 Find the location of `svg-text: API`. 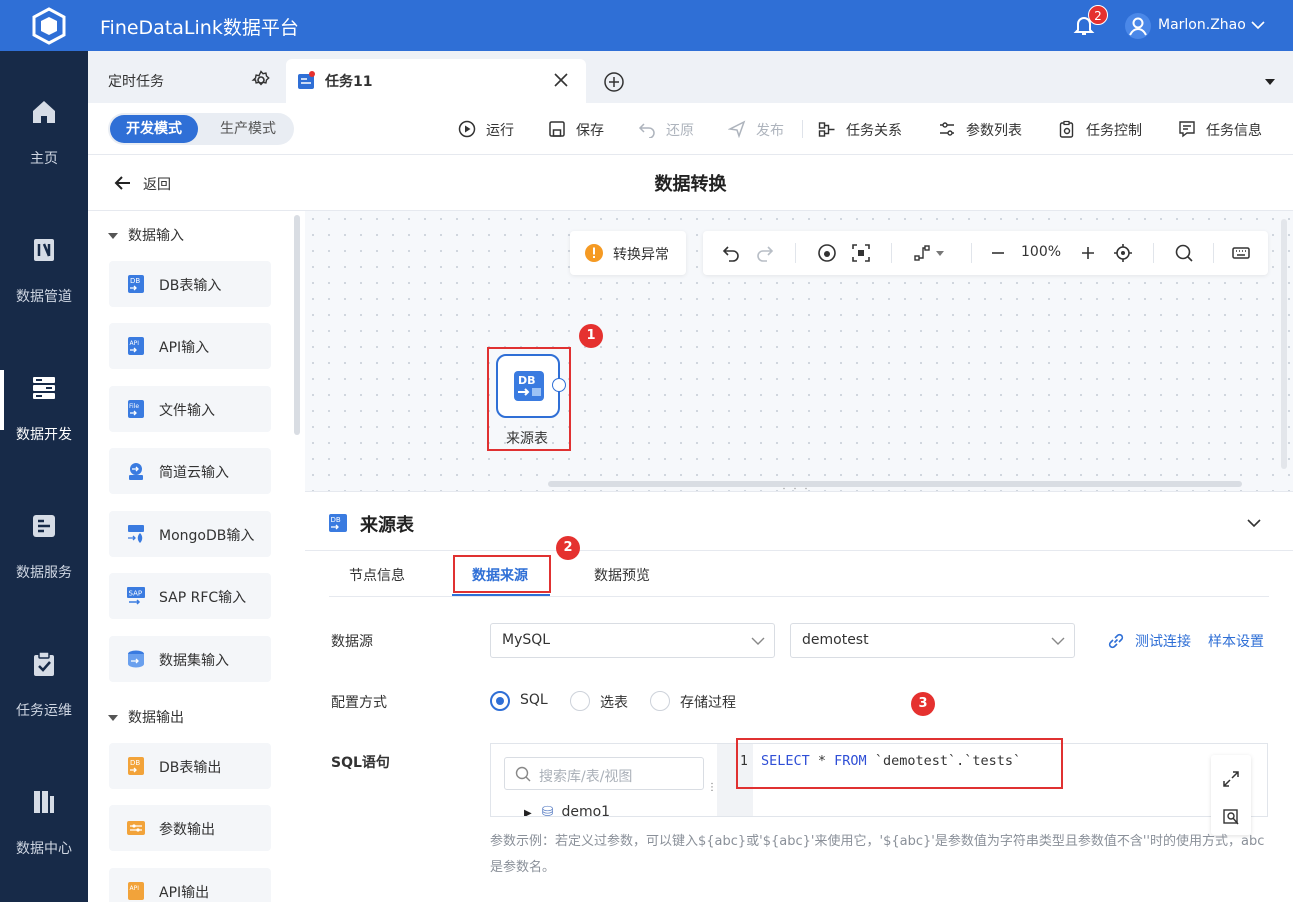

svg-text: API is located at coordinates (135, 888).